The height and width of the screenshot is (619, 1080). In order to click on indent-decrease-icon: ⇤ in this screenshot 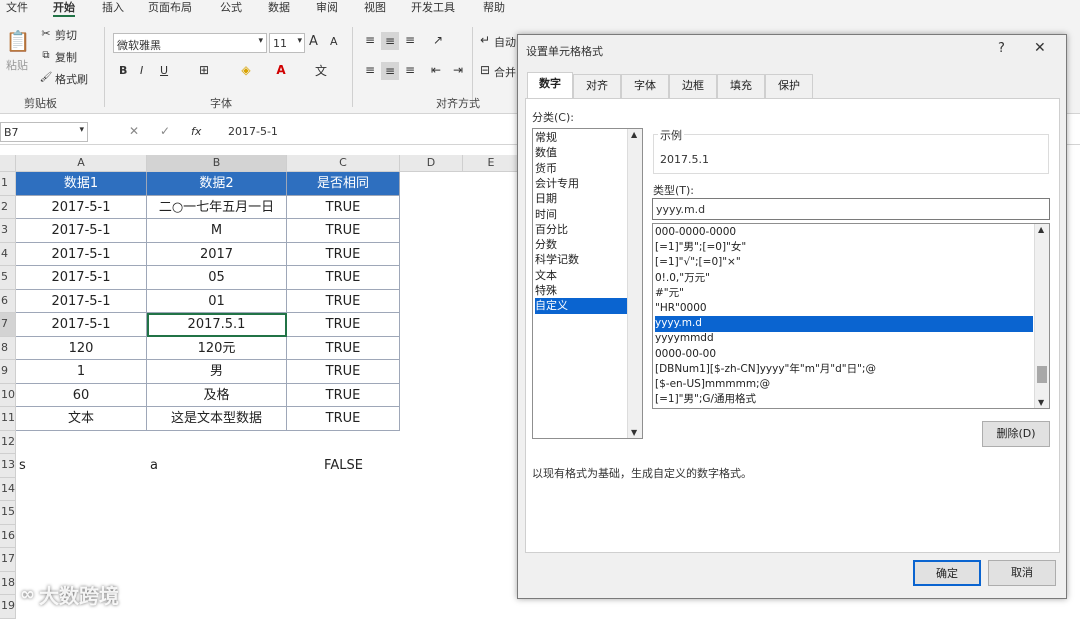, I will do `click(436, 70)`.